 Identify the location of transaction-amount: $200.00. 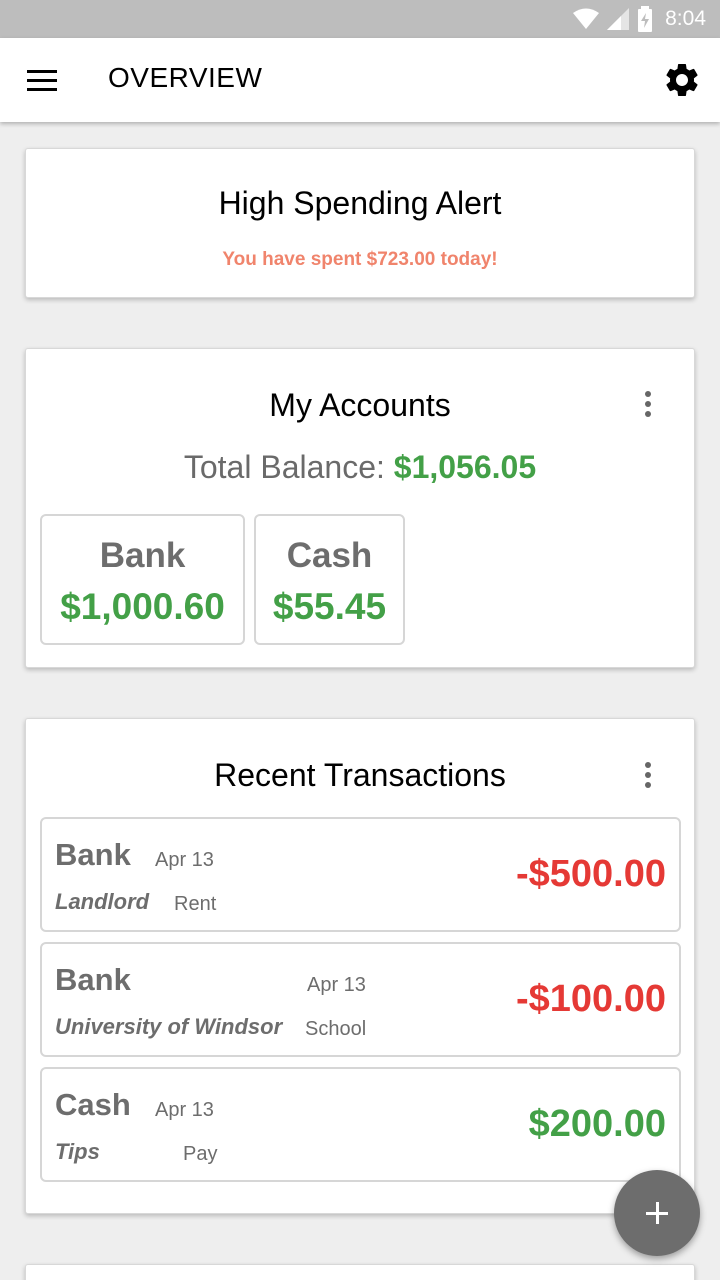
(597, 1124).